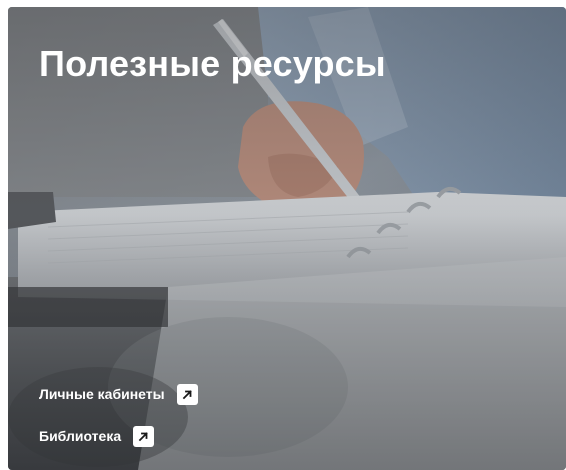  I want to click on resource-links: Личные кабинеты Библиотека, so click(118, 425).